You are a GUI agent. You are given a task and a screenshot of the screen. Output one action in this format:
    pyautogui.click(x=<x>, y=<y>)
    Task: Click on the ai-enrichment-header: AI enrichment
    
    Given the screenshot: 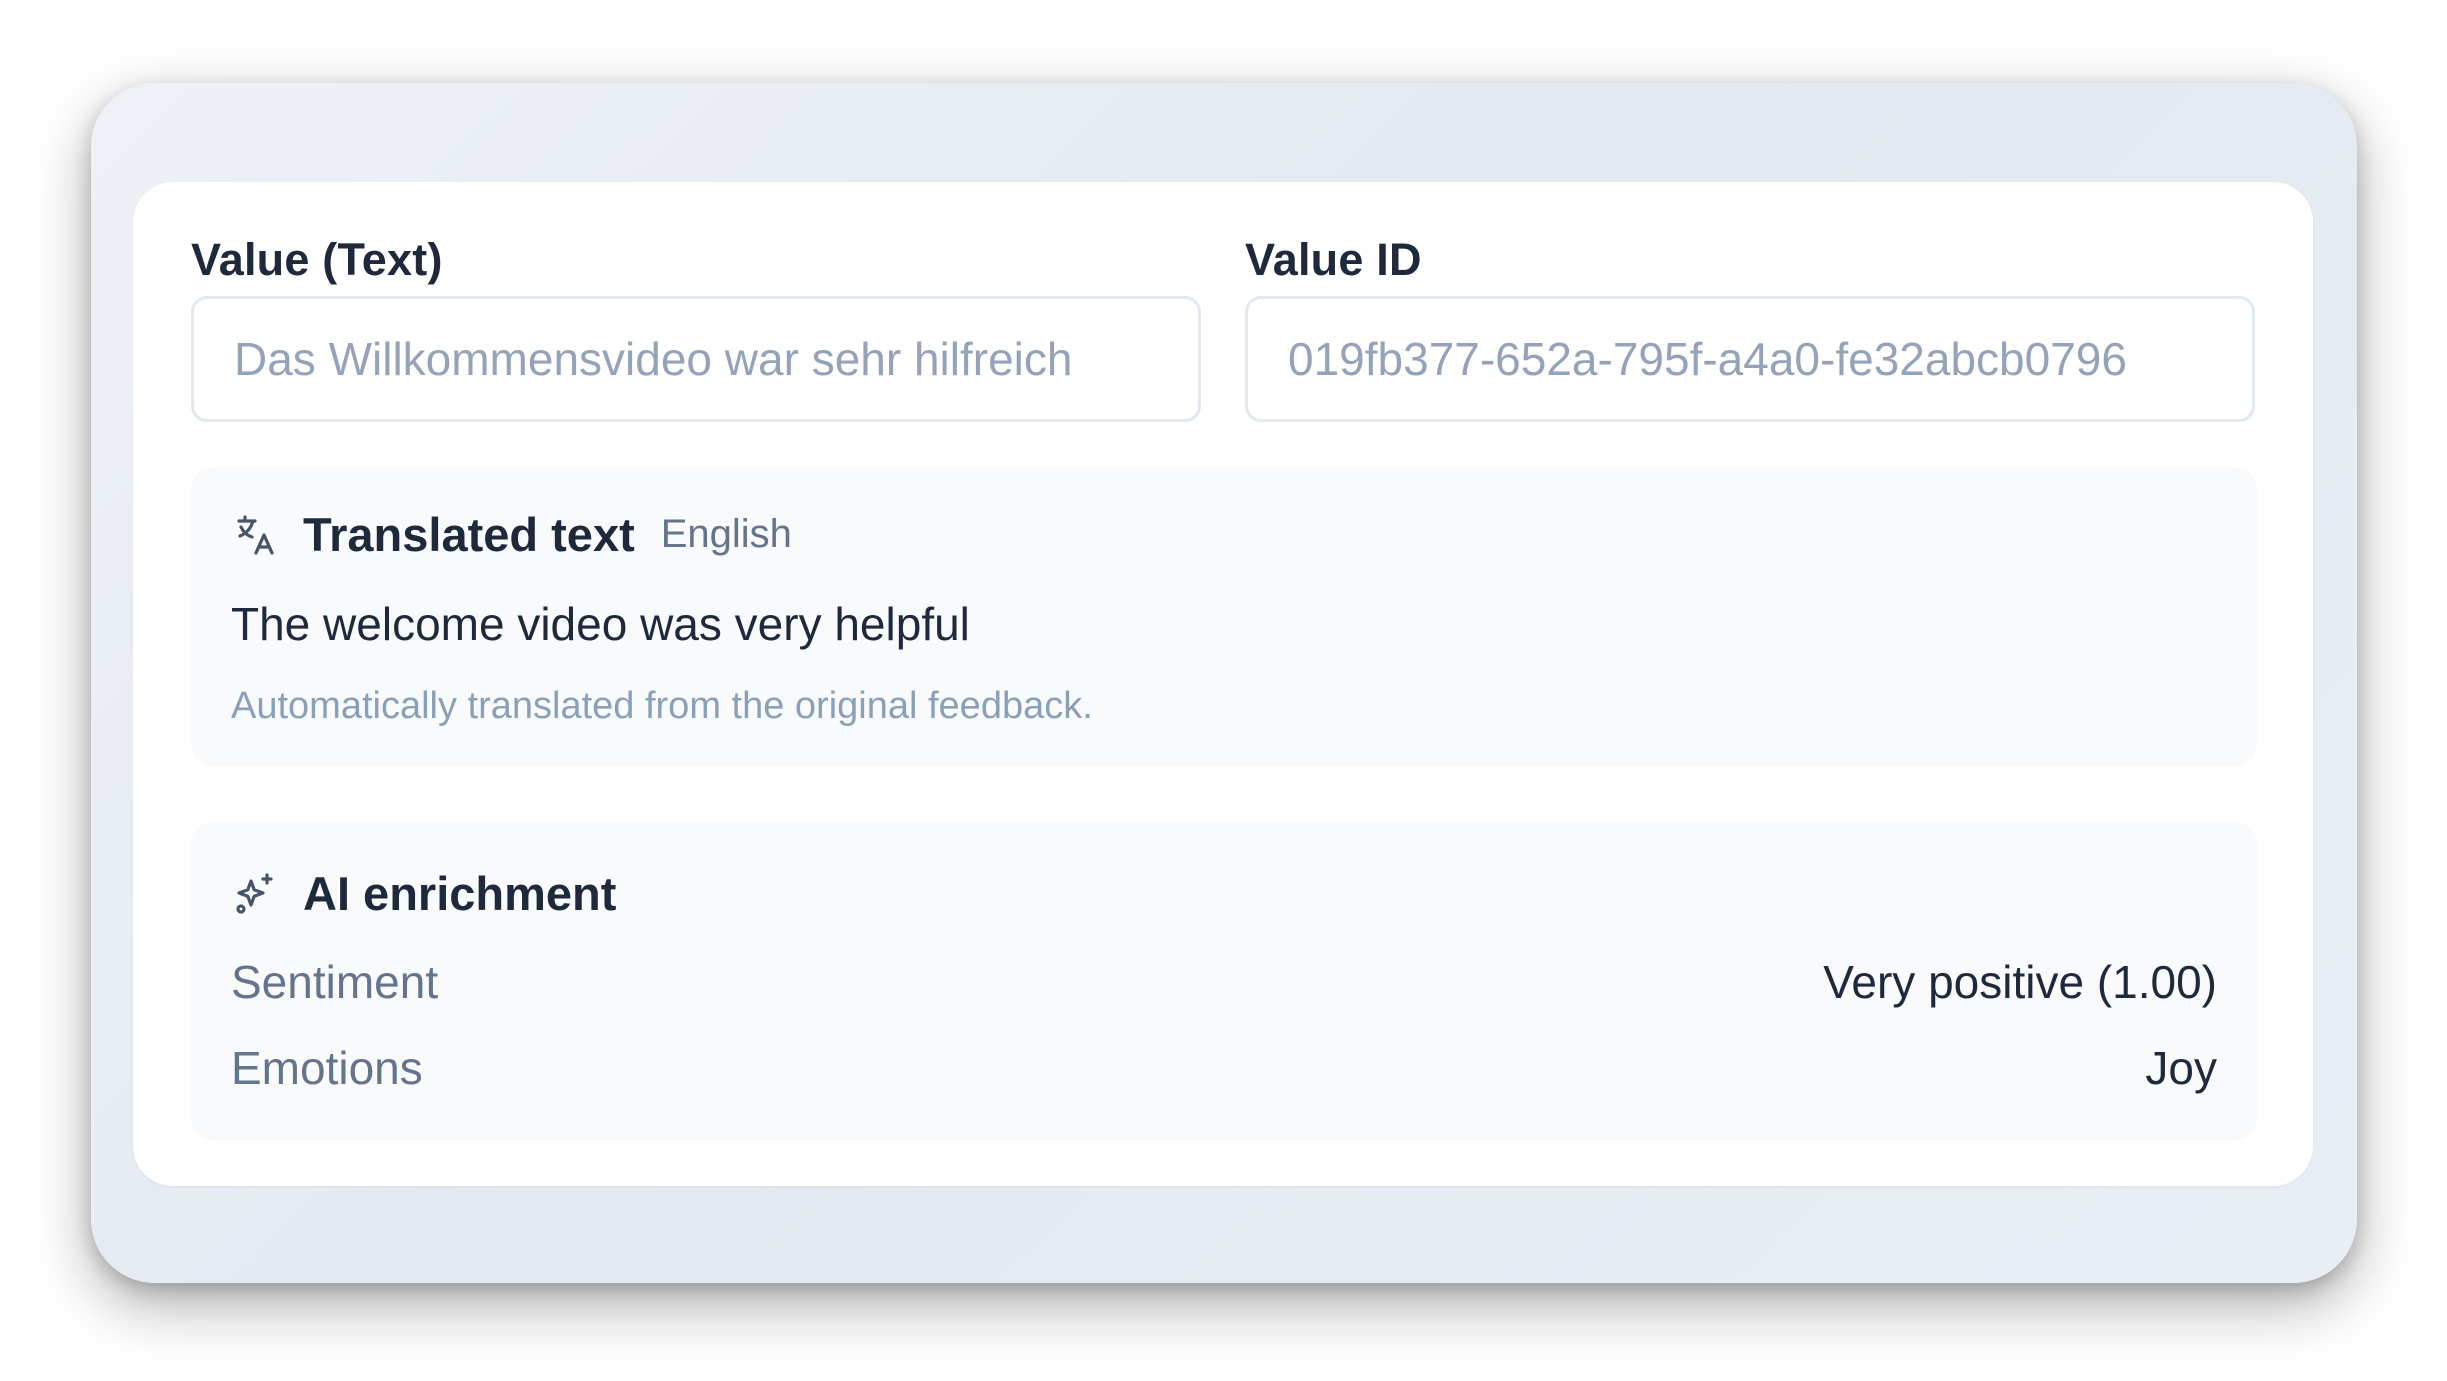 What is the action you would take?
    pyautogui.click(x=423, y=893)
    